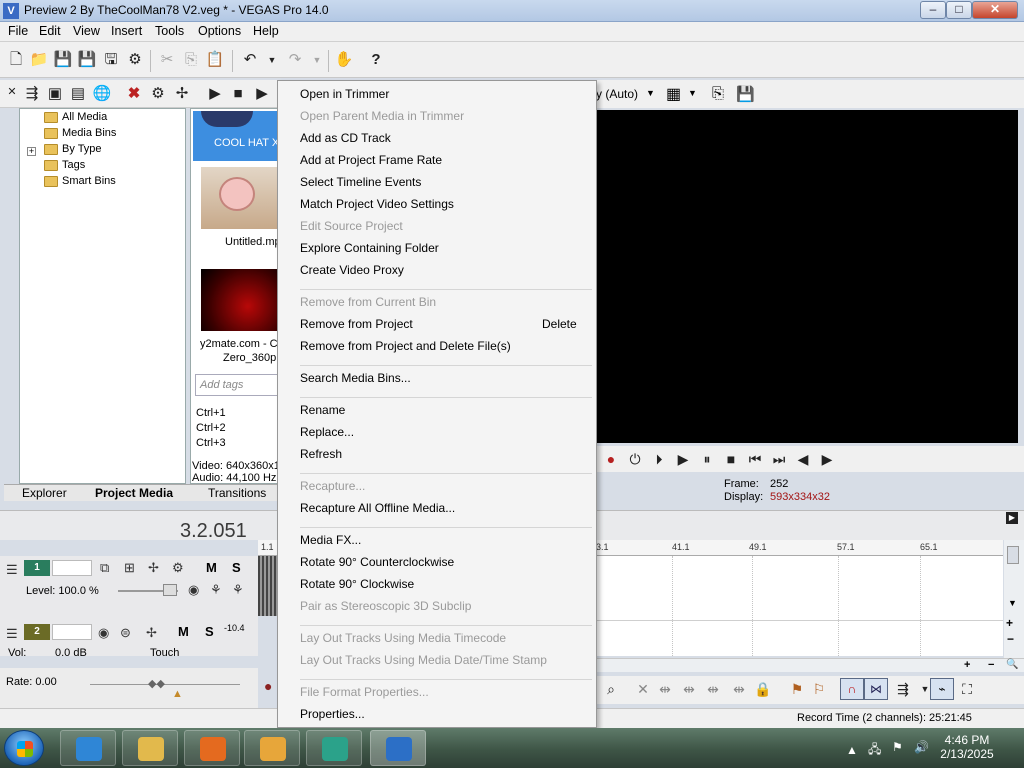  What do you see at coordinates (360, 182) in the screenshot?
I see `menu-item-select-timeline-events: Select Timeline Events` at bounding box center [360, 182].